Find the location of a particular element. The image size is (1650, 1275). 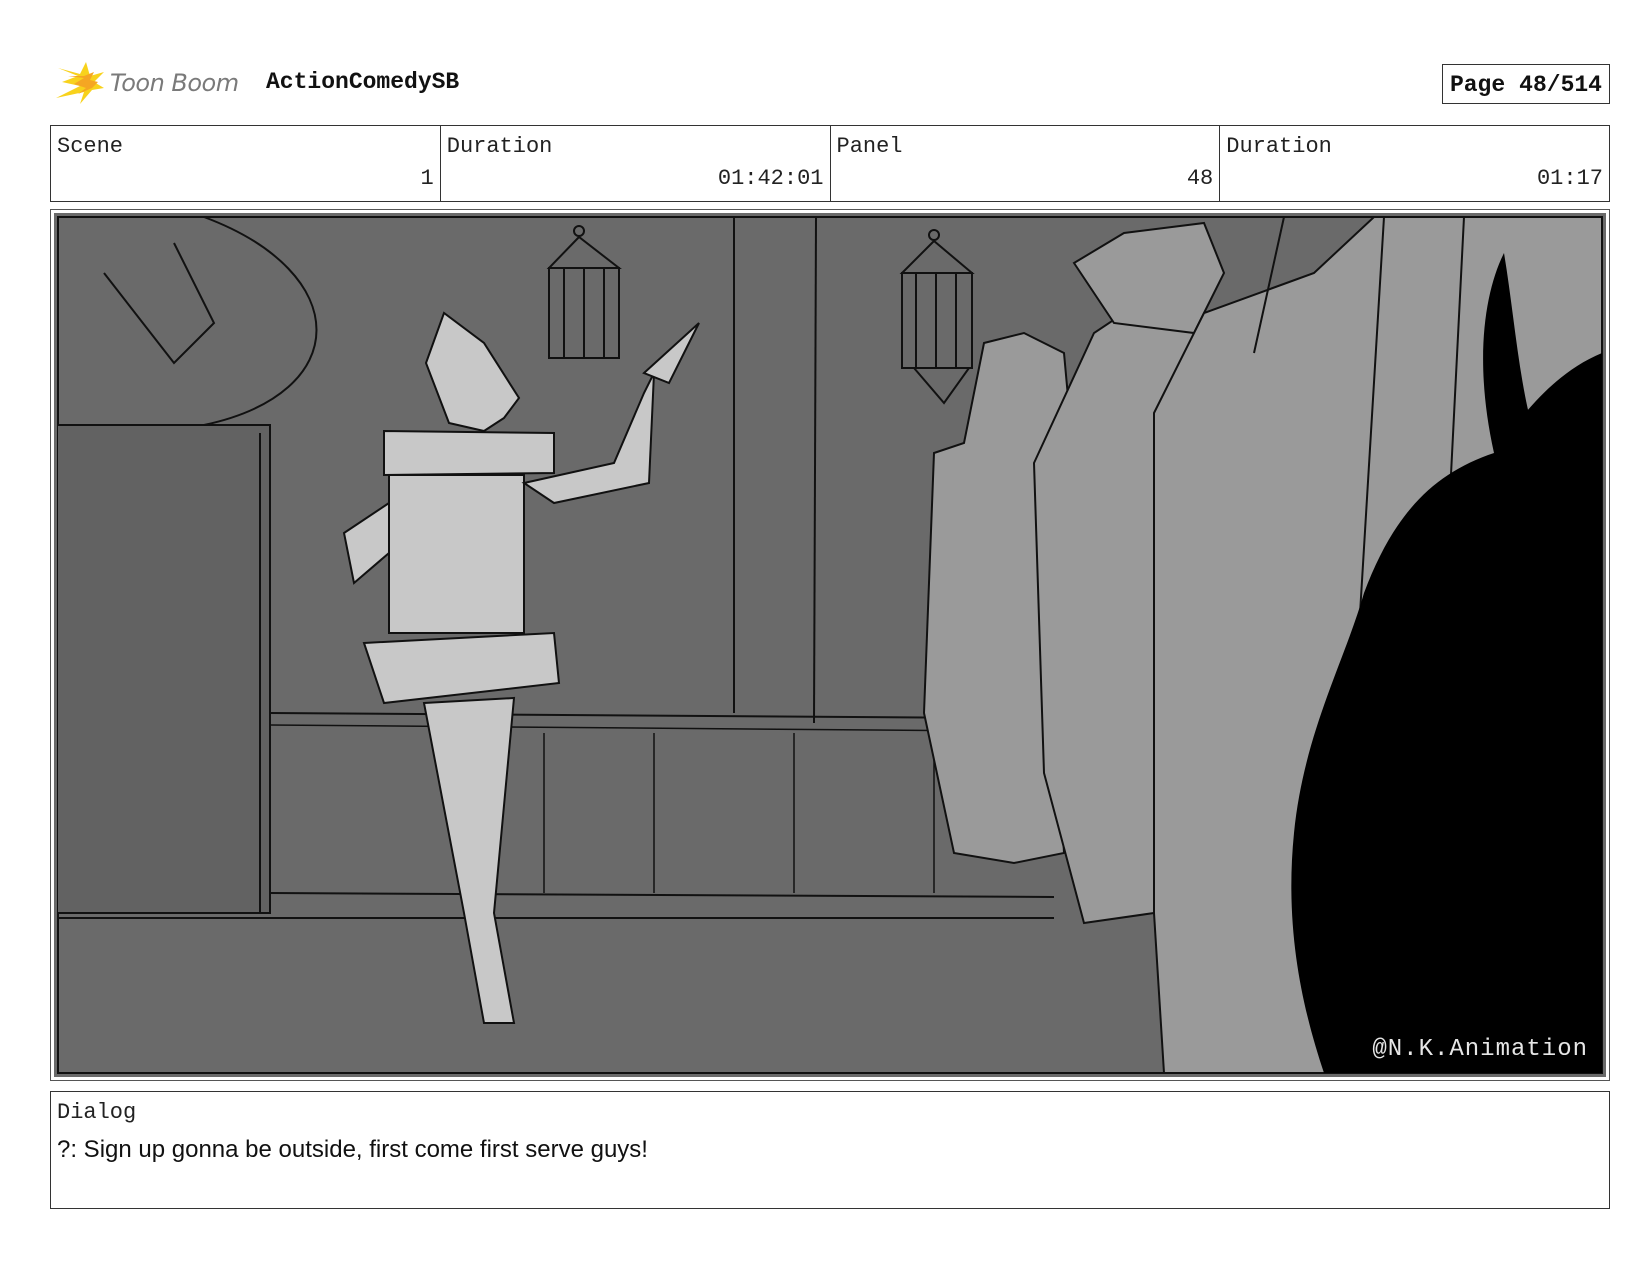

page-indicator: Page 48/514 is located at coordinates (1525, 84).